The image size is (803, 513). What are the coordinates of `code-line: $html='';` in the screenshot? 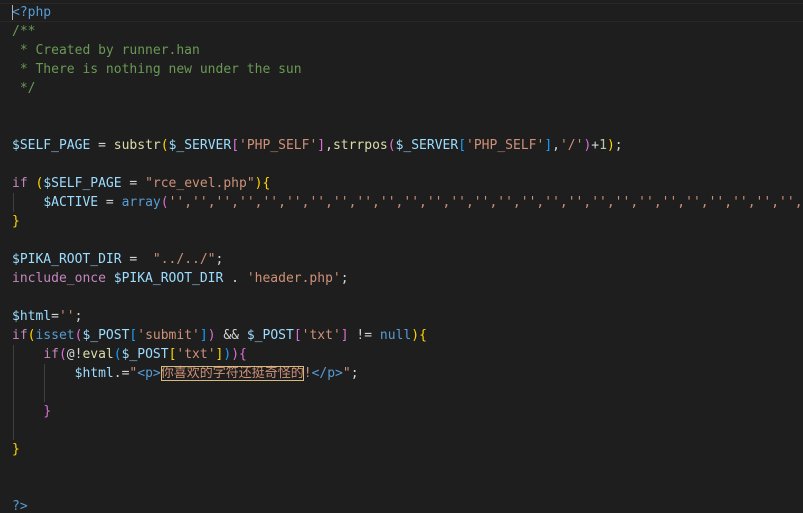 It's located at (407, 316).